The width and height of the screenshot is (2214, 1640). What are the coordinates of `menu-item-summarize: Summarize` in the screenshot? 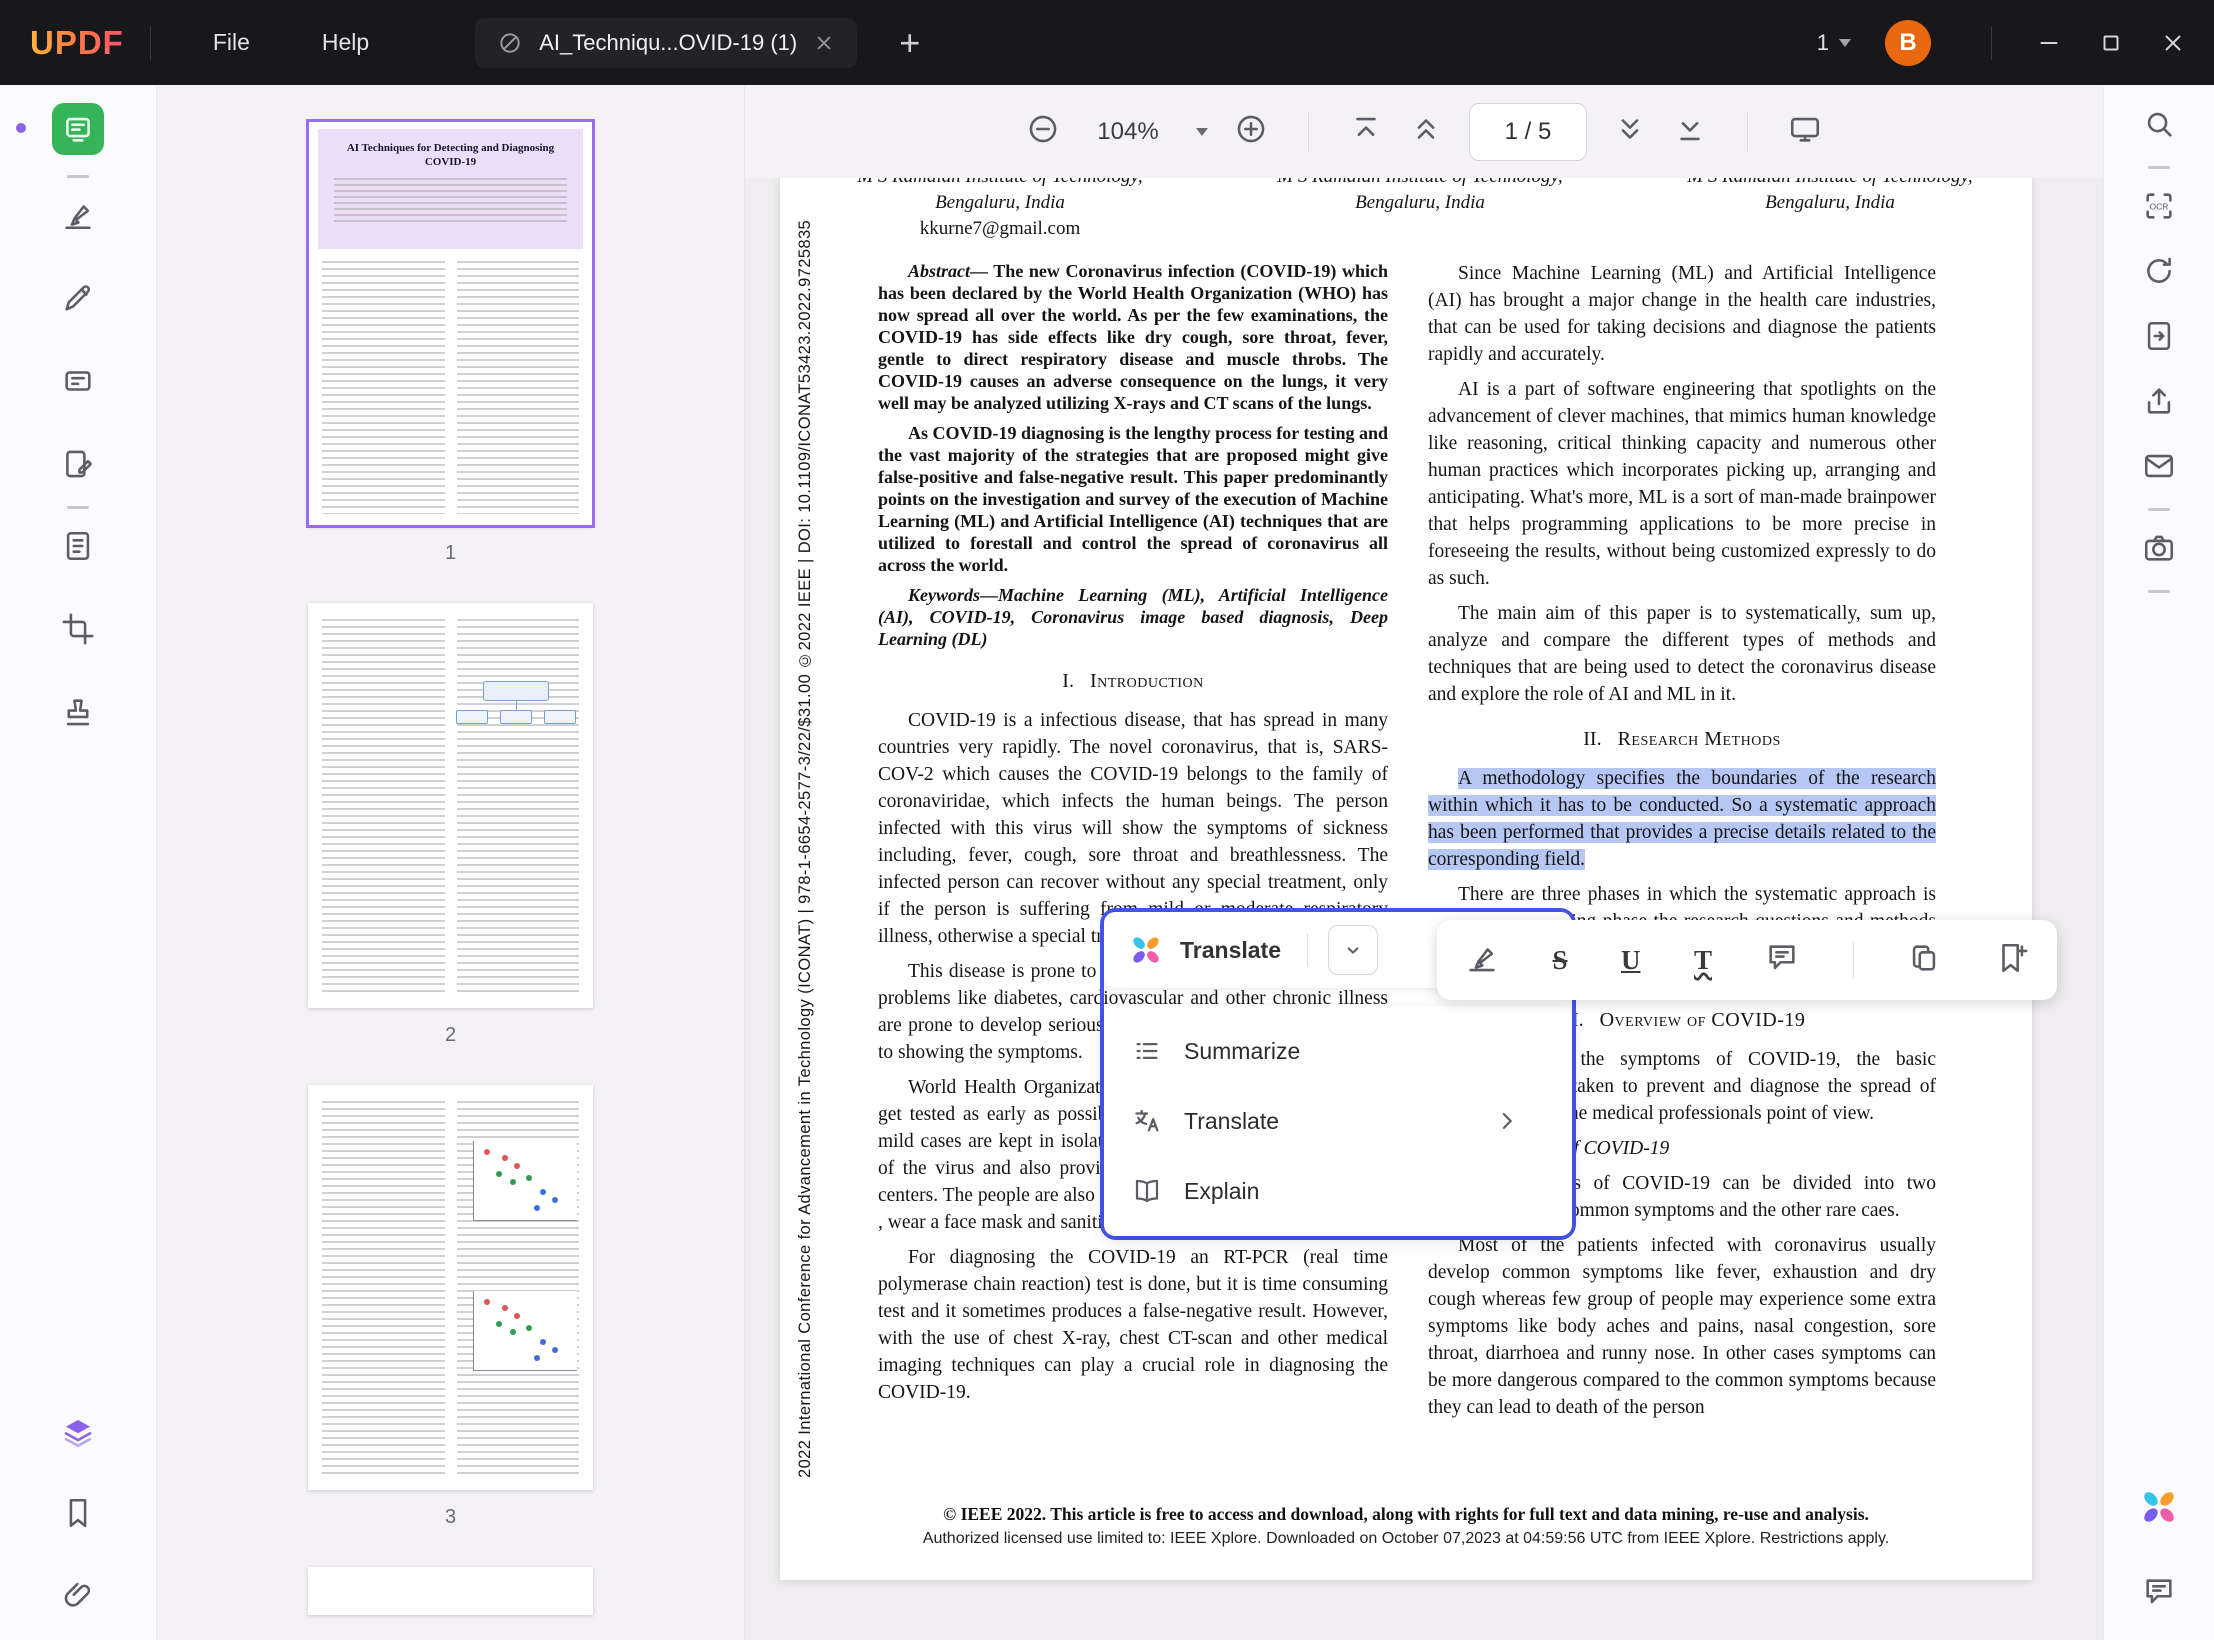 It's located at (1338, 1051).